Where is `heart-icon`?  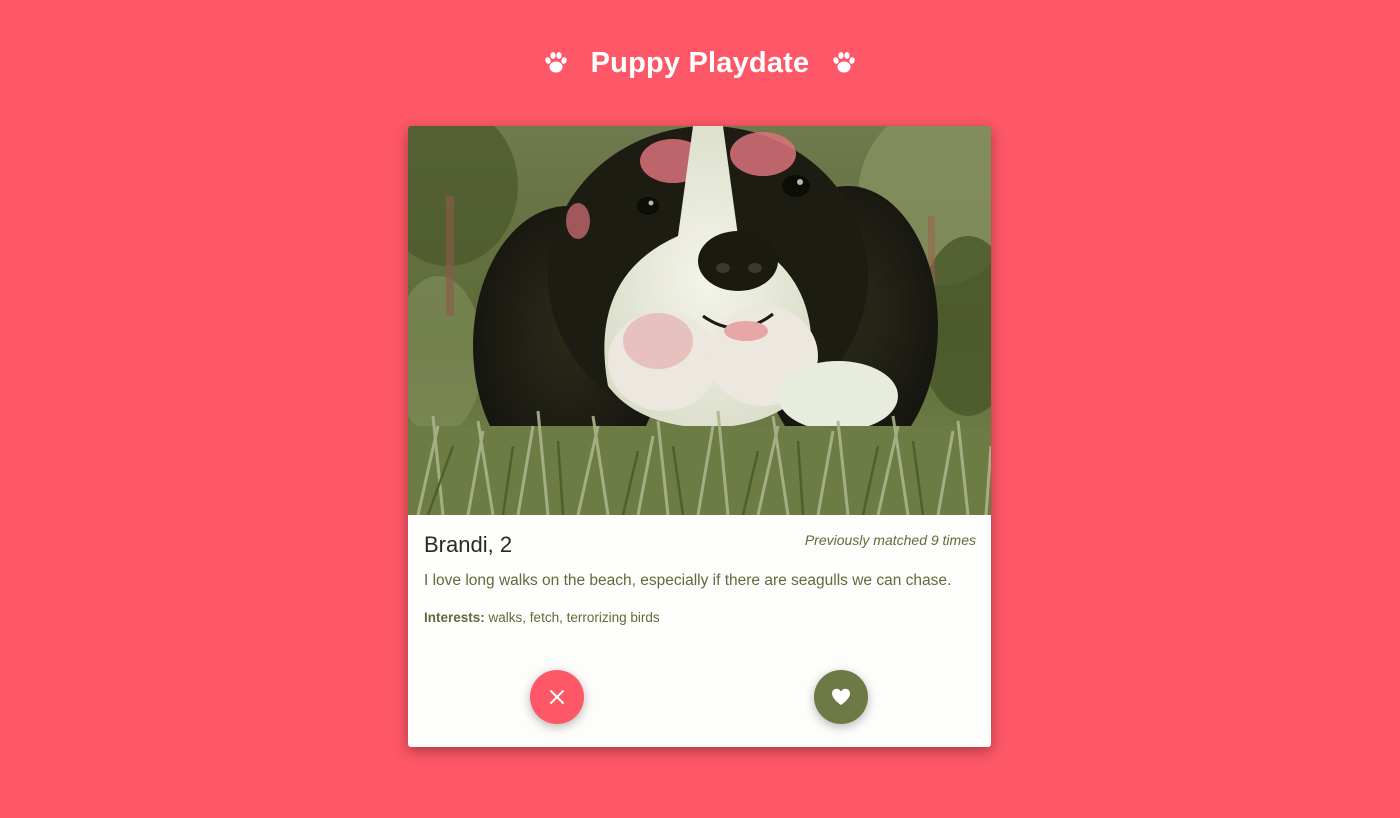 heart-icon is located at coordinates (841, 697).